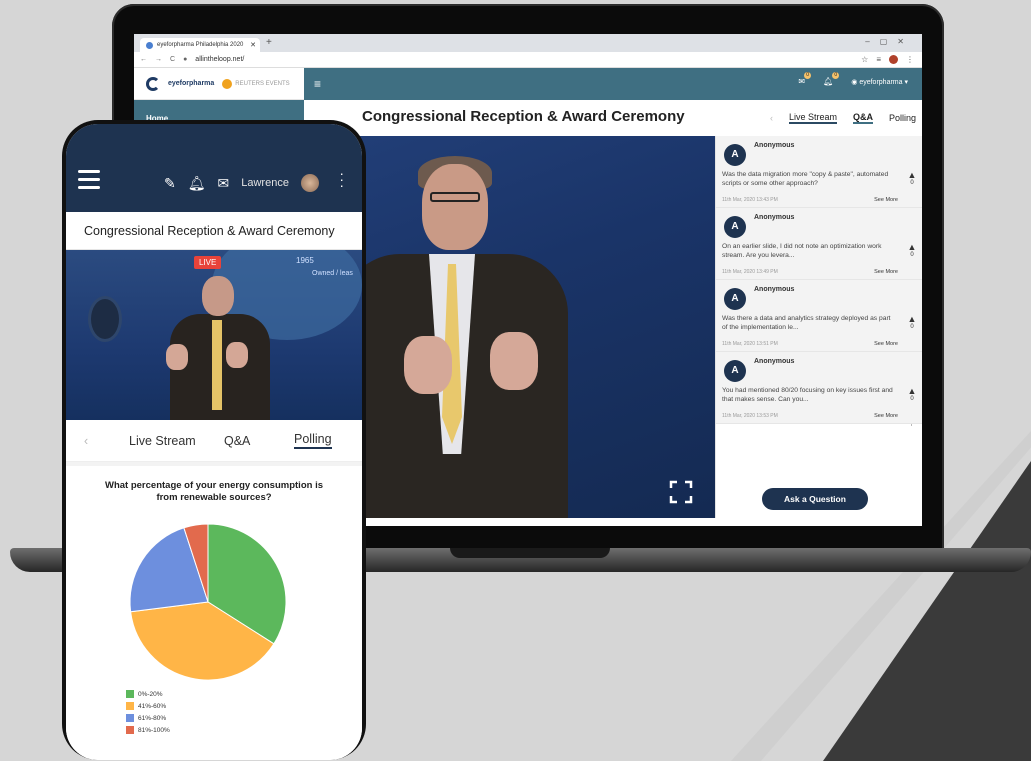 The image size is (1031, 761). I want to click on browser-tab-strip: eyeforpharma Philadelphia 2020 ✕ + –▢✕, so click(528, 43).